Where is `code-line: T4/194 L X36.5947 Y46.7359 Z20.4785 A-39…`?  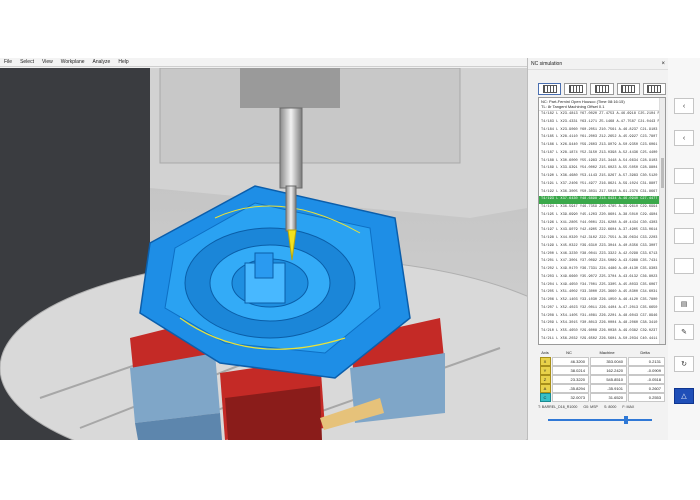
code-line: T4/194 L X36.5947 Y46.7359 Z20.4785 A-39… is located at coordinates (602, 208).